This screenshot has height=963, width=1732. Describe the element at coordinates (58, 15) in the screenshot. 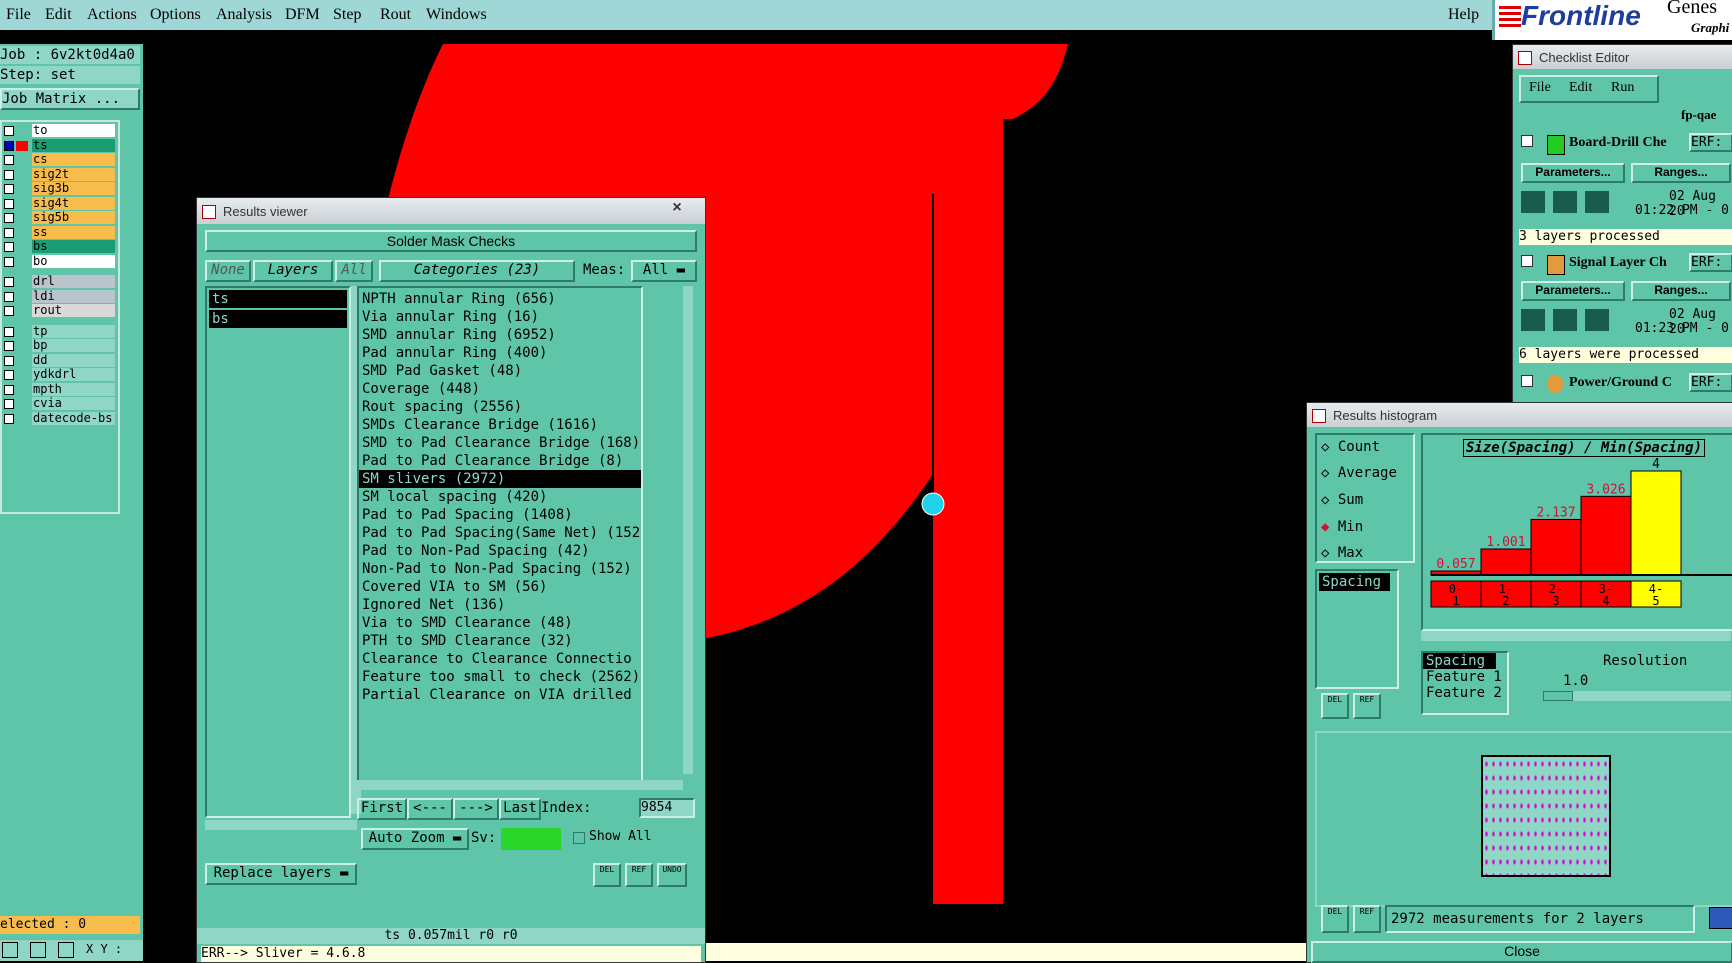

I see `menu-edit: Edit` at that location.